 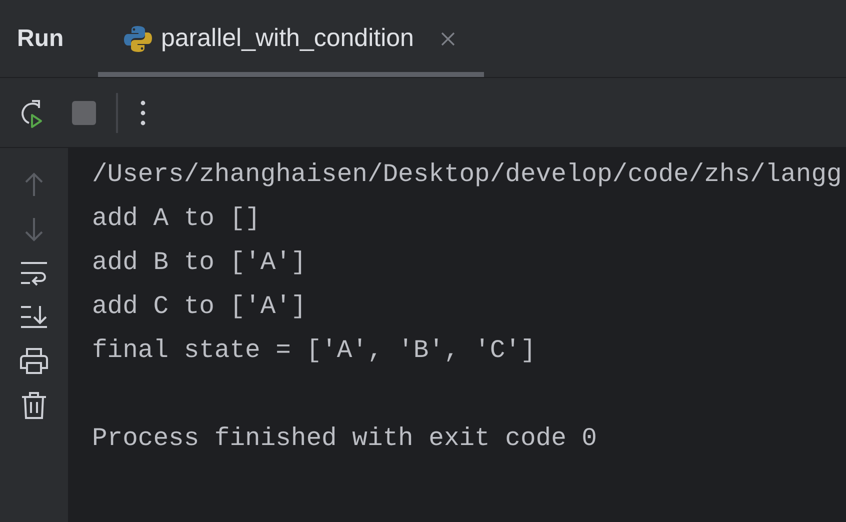 I want to click on console-line: add A to [], so click(x=177, y=219).